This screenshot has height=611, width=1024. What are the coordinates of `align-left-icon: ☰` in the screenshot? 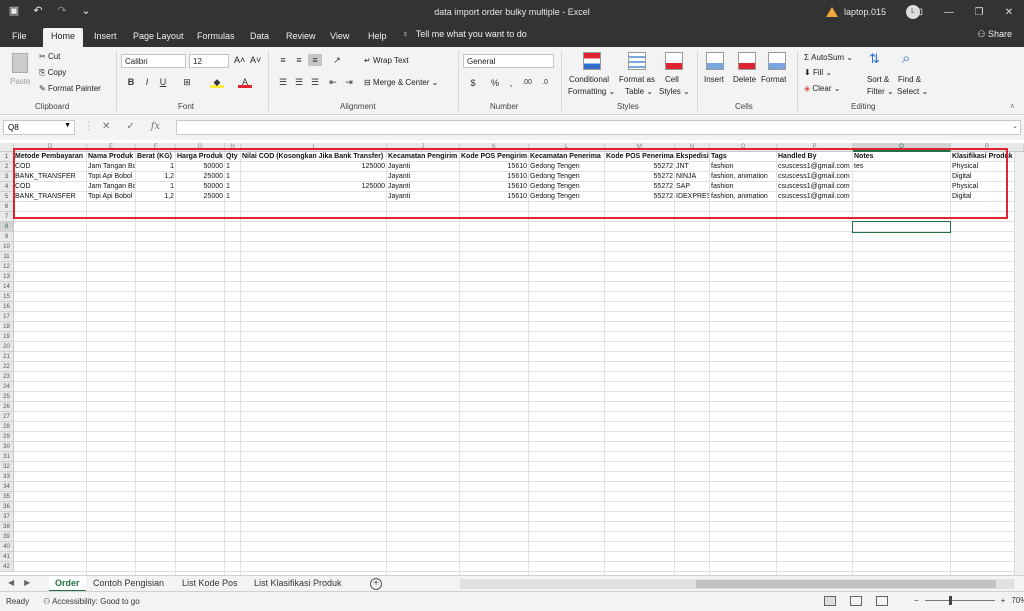 It's located at (283, 82).